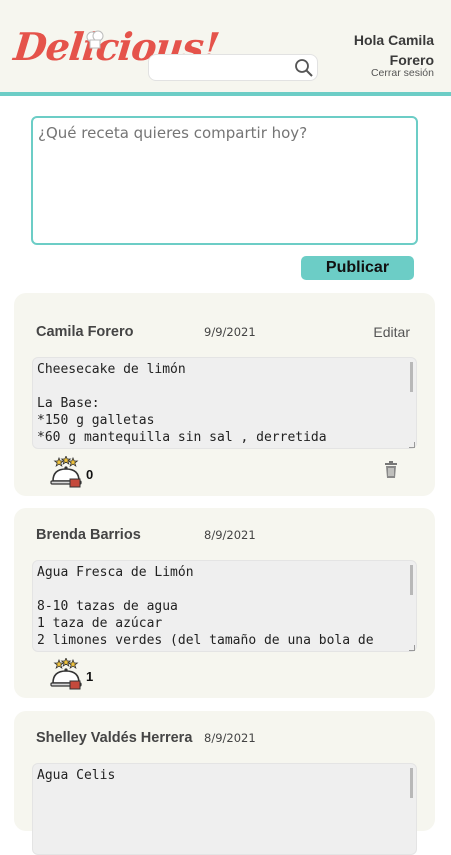 The image size is (451, 855). Describe the element at coordinates (304, 68) in the screenshot. I see `search-icon` at that location.